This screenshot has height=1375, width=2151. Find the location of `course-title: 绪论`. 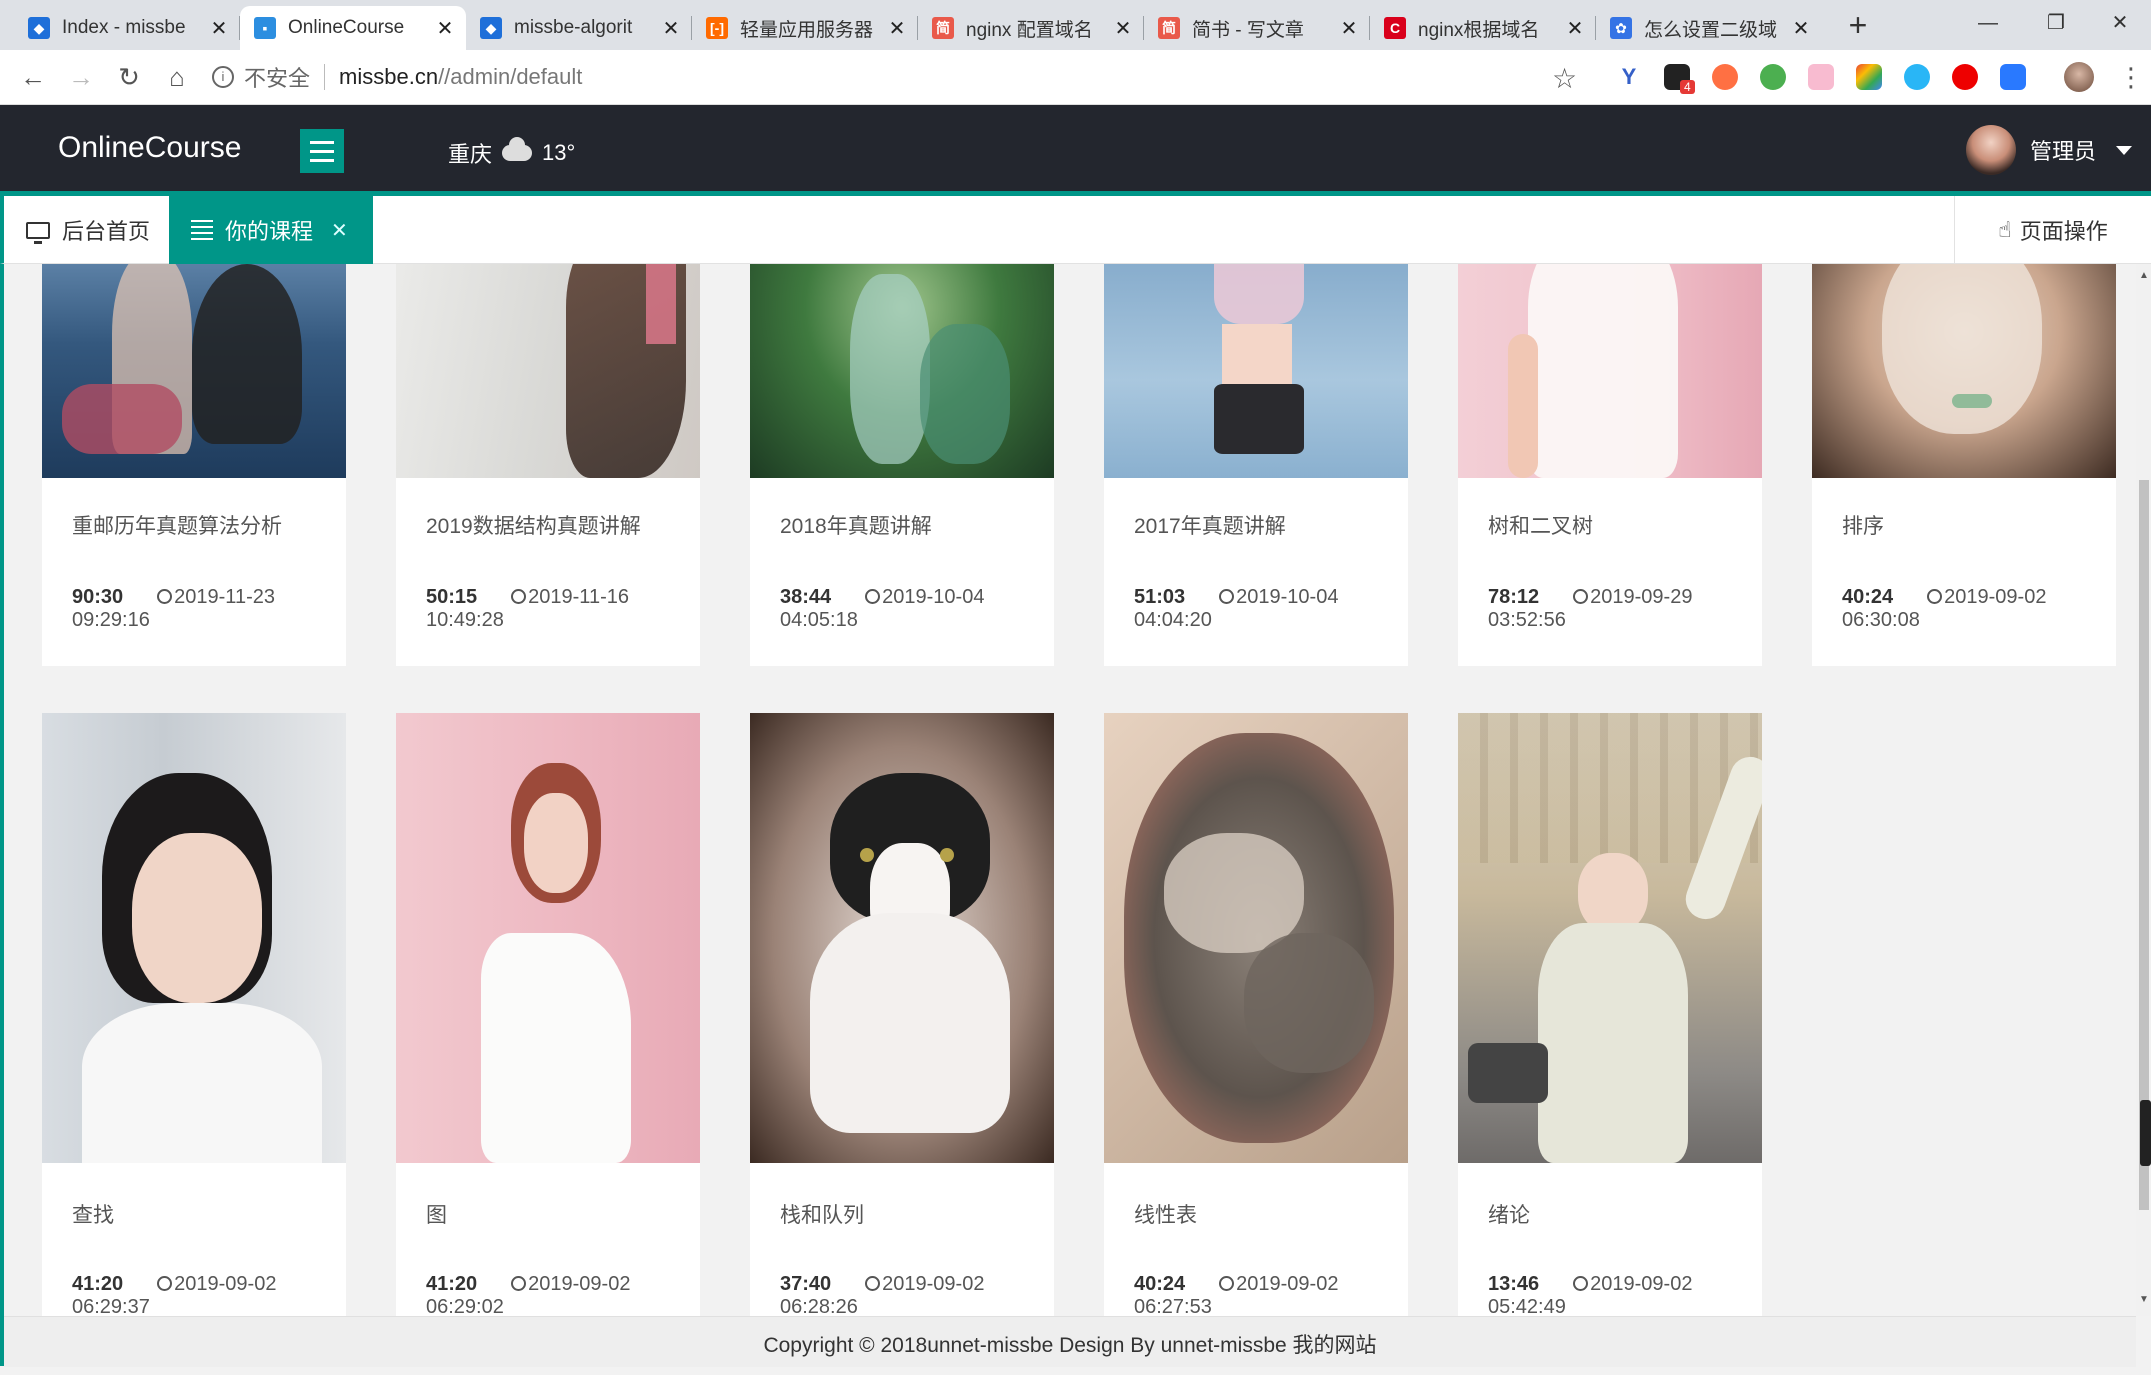

course-title: 绪论 is located at coordinates (1509, 1214).